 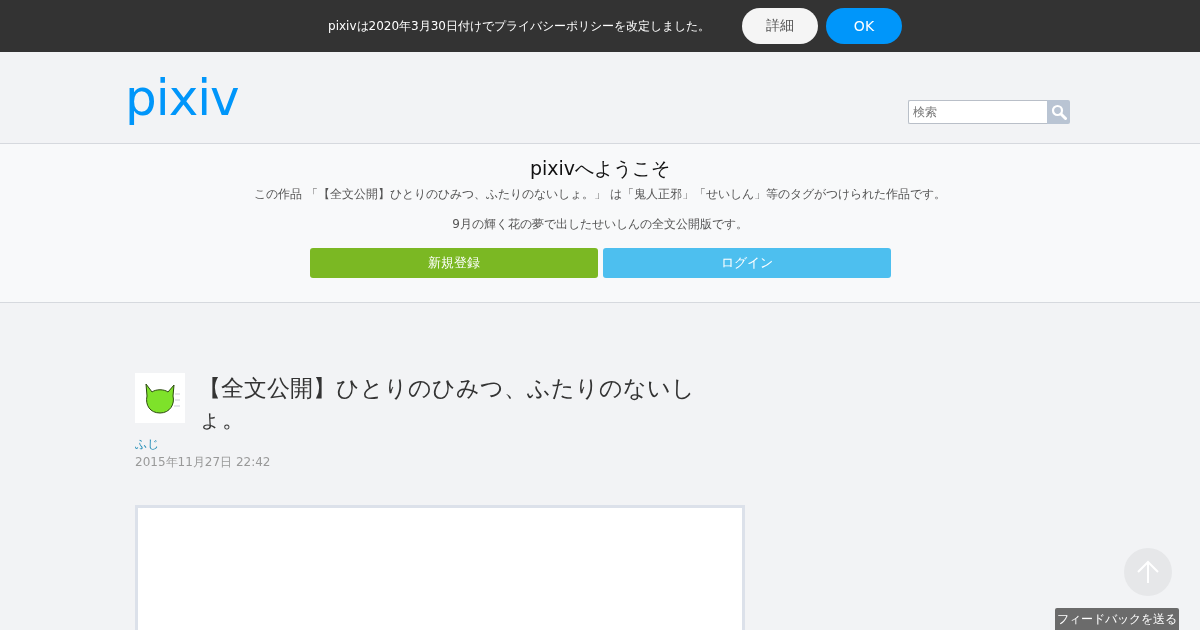 I want to click on work-title: 【全文公開】ひとりのひみつ、ふたりのないしょ。, so click(x=447, y=404).